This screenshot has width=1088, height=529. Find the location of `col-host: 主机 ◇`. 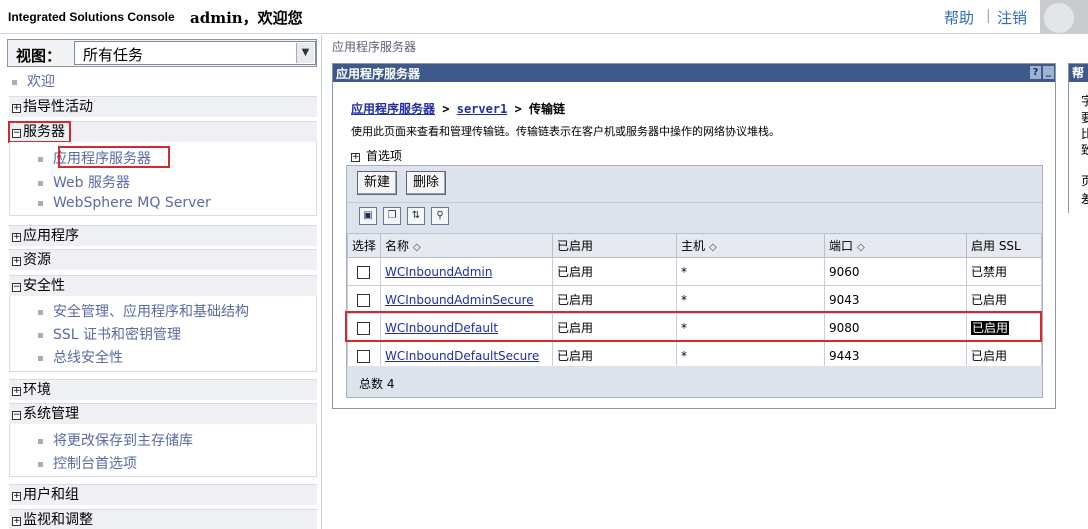

col-host: 主机 ◇ is located at coordinates (750, 245).